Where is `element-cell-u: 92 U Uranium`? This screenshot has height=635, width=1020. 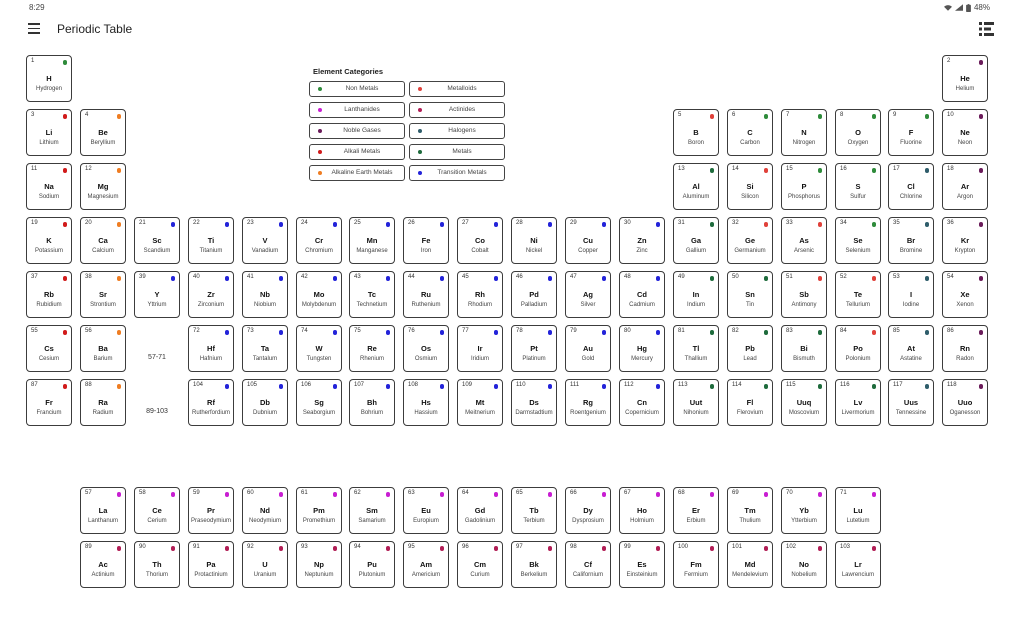 element-cell-u: 92 U Uranium is located at coordinates (265, 564).